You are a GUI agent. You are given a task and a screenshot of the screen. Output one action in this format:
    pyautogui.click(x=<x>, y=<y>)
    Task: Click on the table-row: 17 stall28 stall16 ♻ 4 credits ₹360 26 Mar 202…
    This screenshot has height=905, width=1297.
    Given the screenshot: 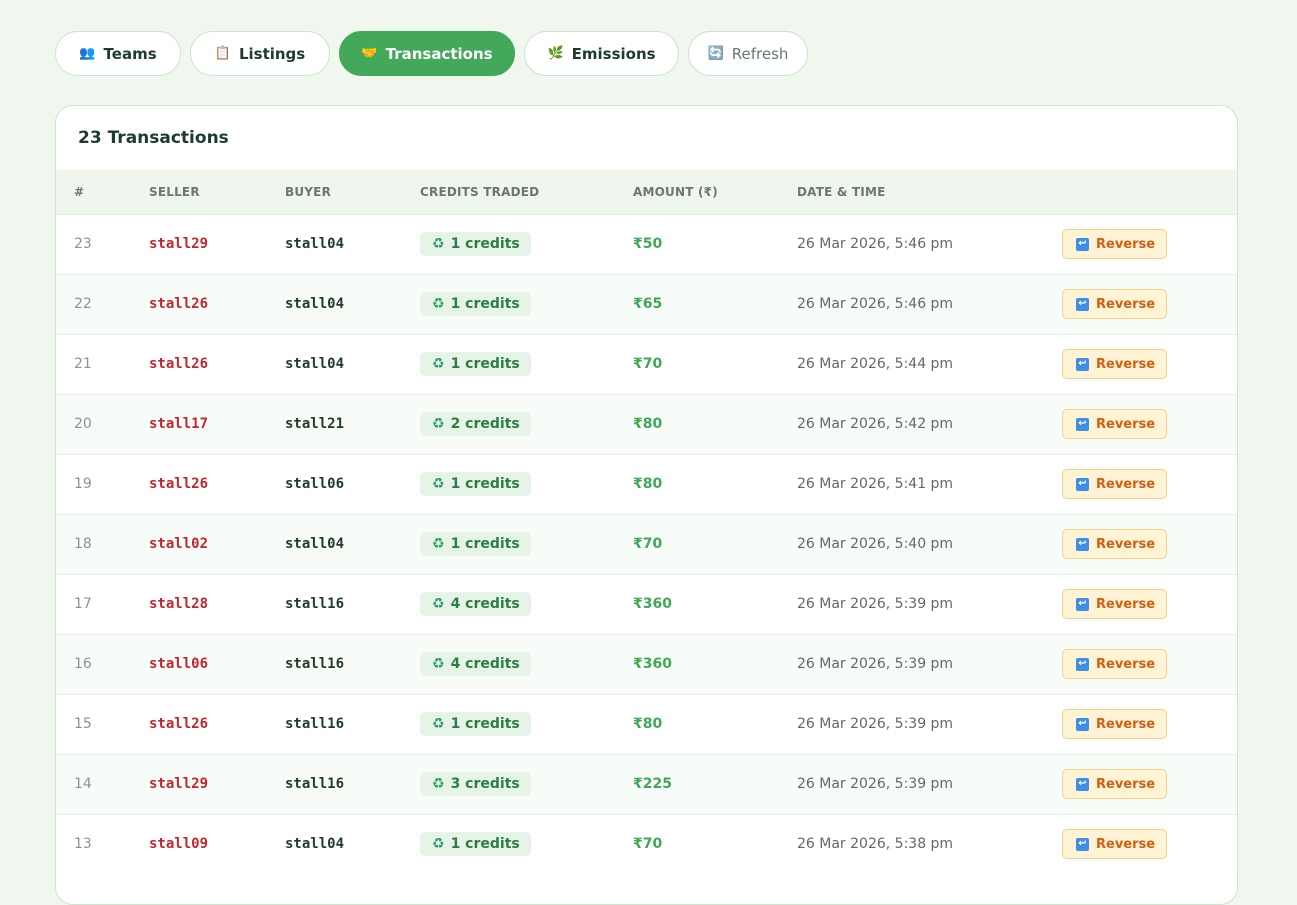 What is the action you would take?
    pyautogui.click(x=646, y=604)
    